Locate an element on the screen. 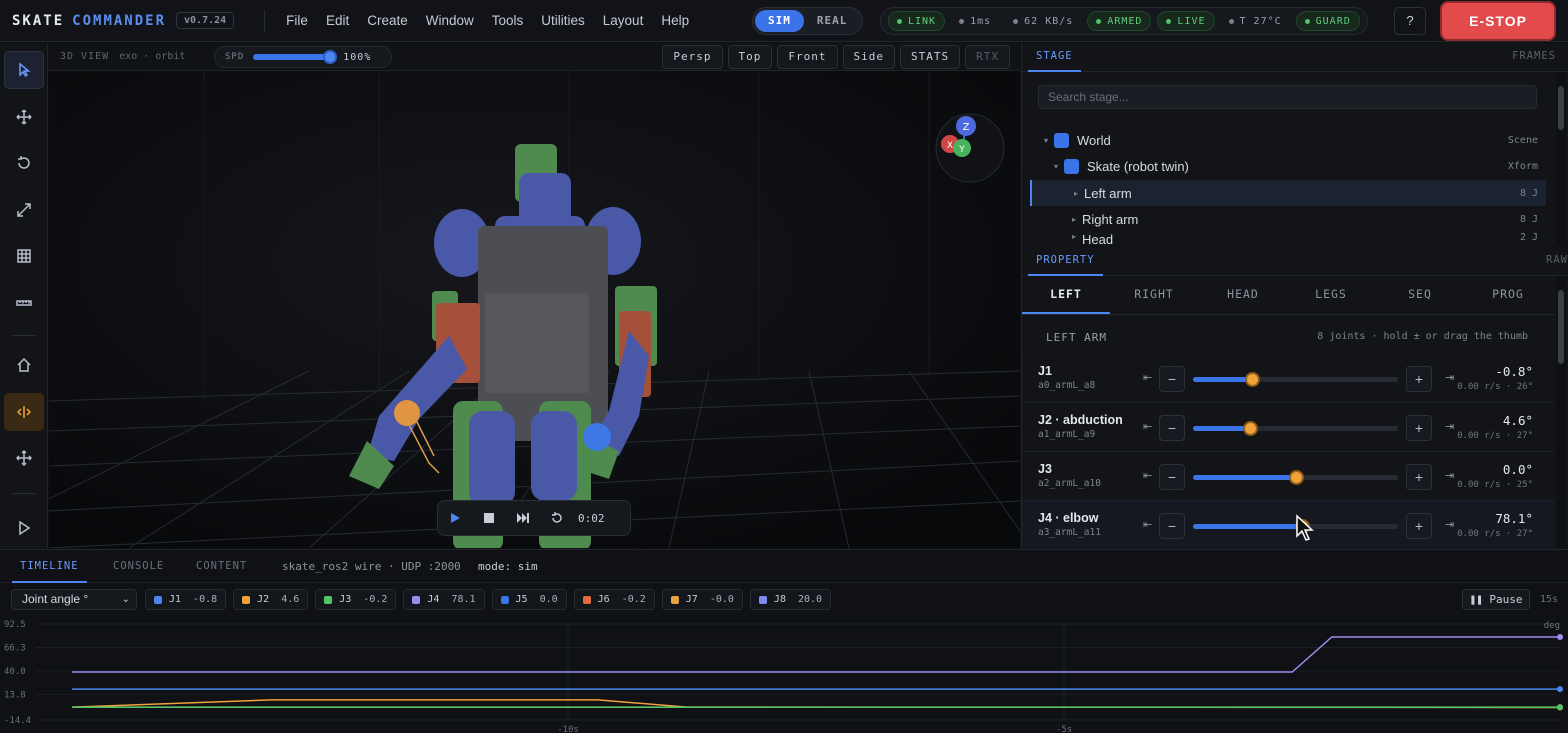 Image resolution: width=1568 pixels, height=733 pixels. loop-button is located at coordinates (557, 518).